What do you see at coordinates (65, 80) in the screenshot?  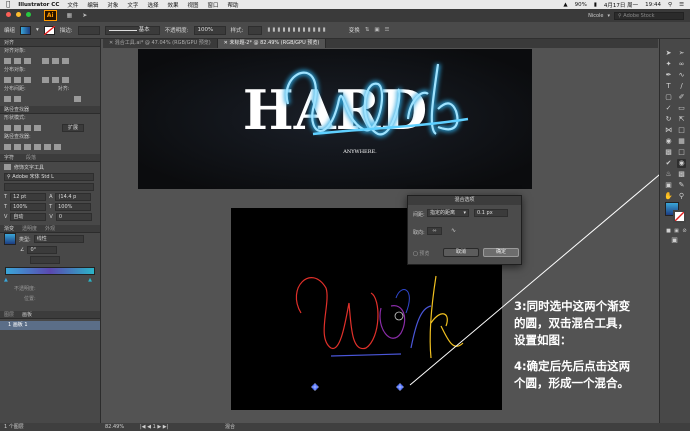 I see `distribute-right-icon` at bounding box center [65, 80].